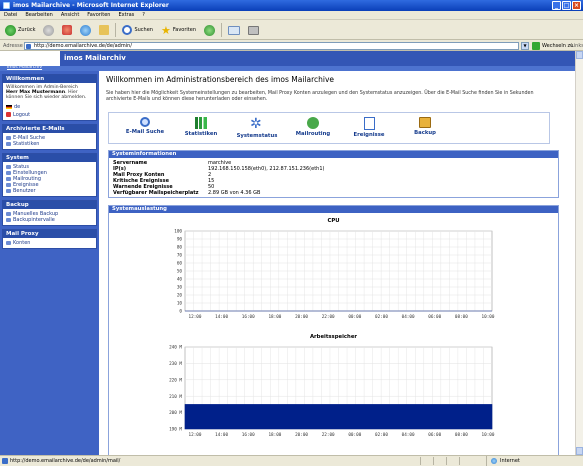 The width and height of the screenshot is (583, 466). What do you see at coordinates (180, 248) in the screenshot?
I see `y-tick-label: 80` at bounding box center [180, 248].